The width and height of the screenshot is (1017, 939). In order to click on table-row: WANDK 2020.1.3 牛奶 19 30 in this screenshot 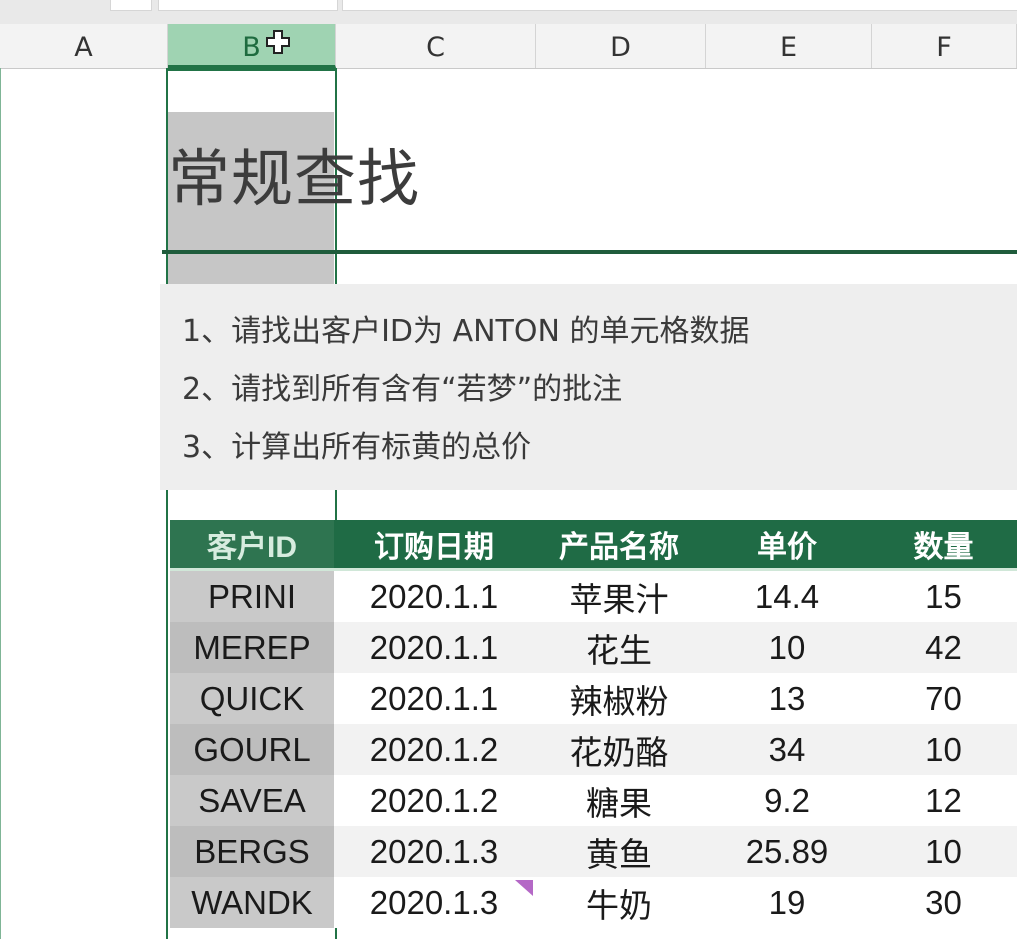, I will do `click(593, 902)`.